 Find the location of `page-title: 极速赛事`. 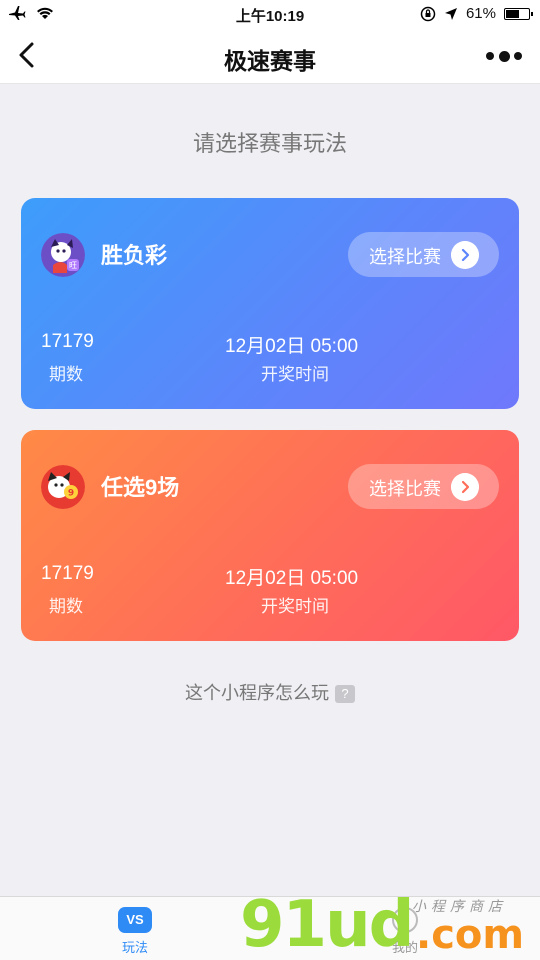

page-title: 极速赛事 is located at coordinates (270, 61).